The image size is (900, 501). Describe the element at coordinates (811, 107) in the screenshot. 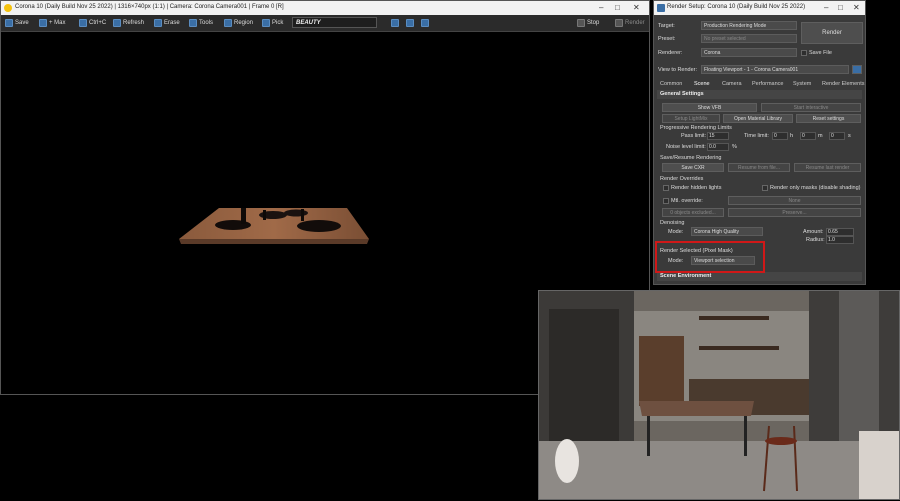

I see `start-interactive-button: Start interactive` at that location.